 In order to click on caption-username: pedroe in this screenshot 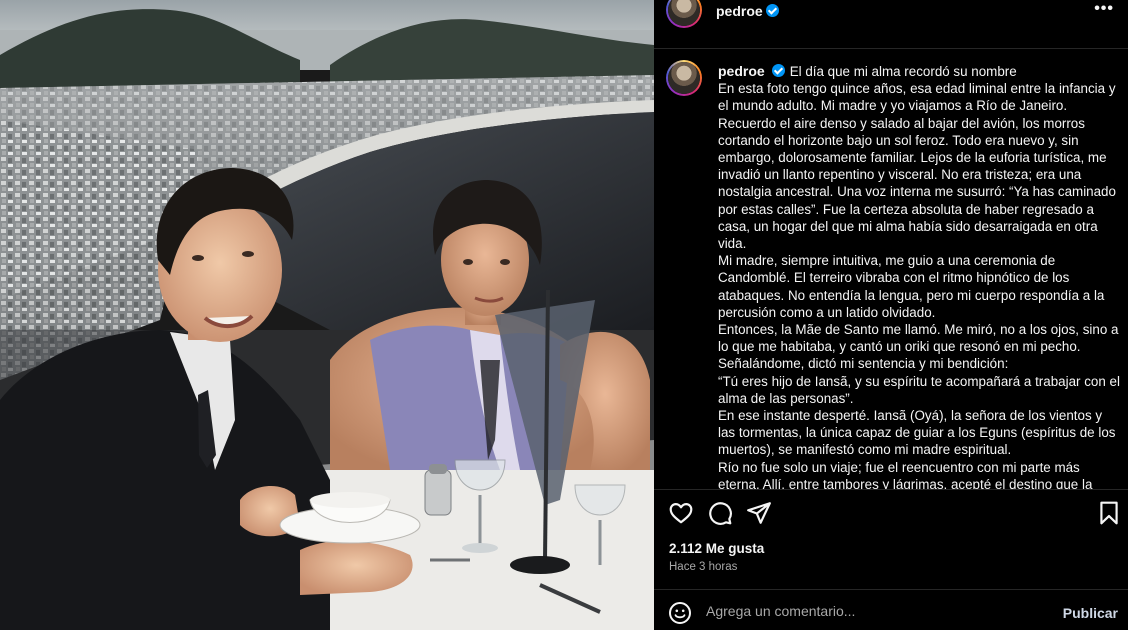, I will do `click(741, 71)`.